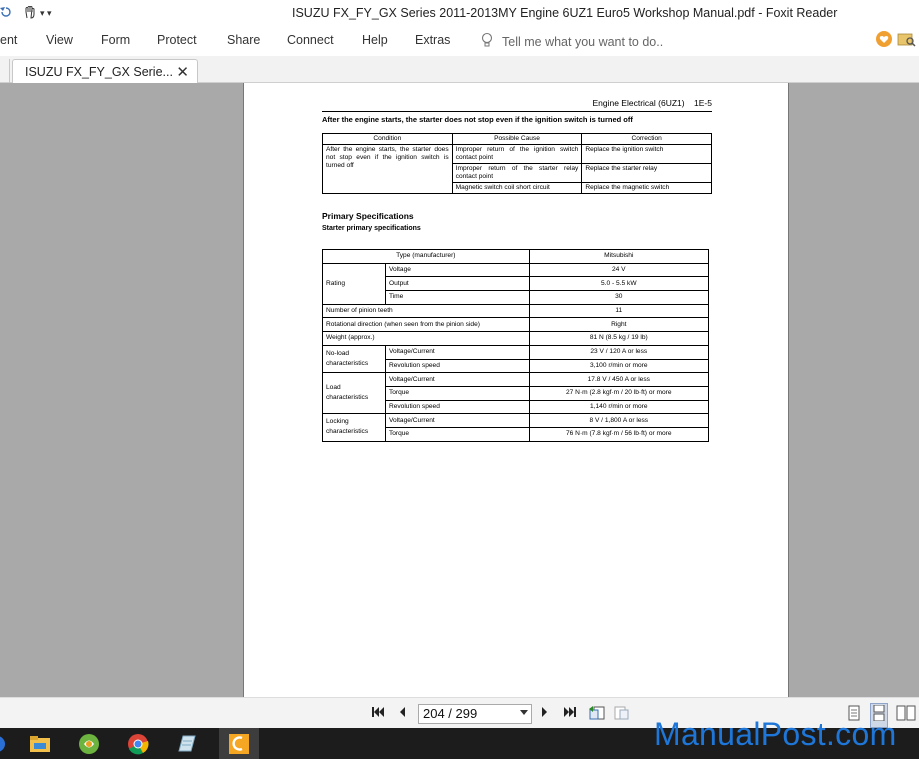  Describe the element at coordinates (619, 420) in the screenshot. I see `spec-value: 8 V / 1,800 A or less` at that location.